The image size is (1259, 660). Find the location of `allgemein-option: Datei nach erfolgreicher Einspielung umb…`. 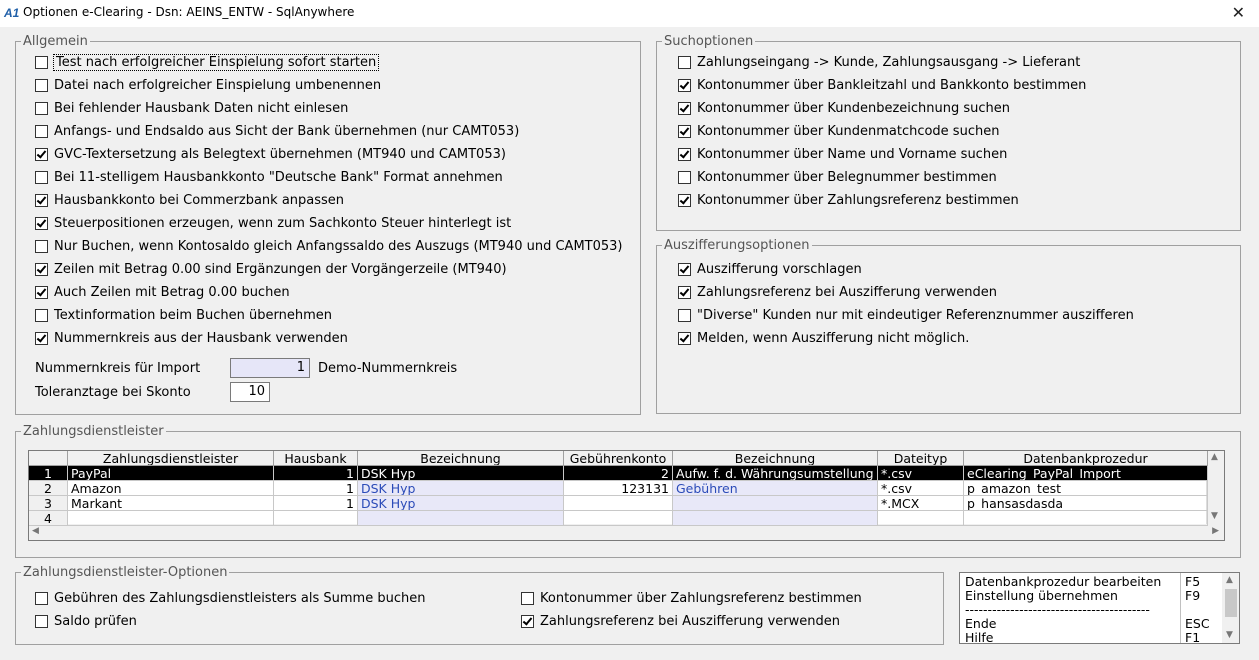

allgemein-option: Datei nach erfolgreicher Einspielung umb… is located at coordinates (208, 85).